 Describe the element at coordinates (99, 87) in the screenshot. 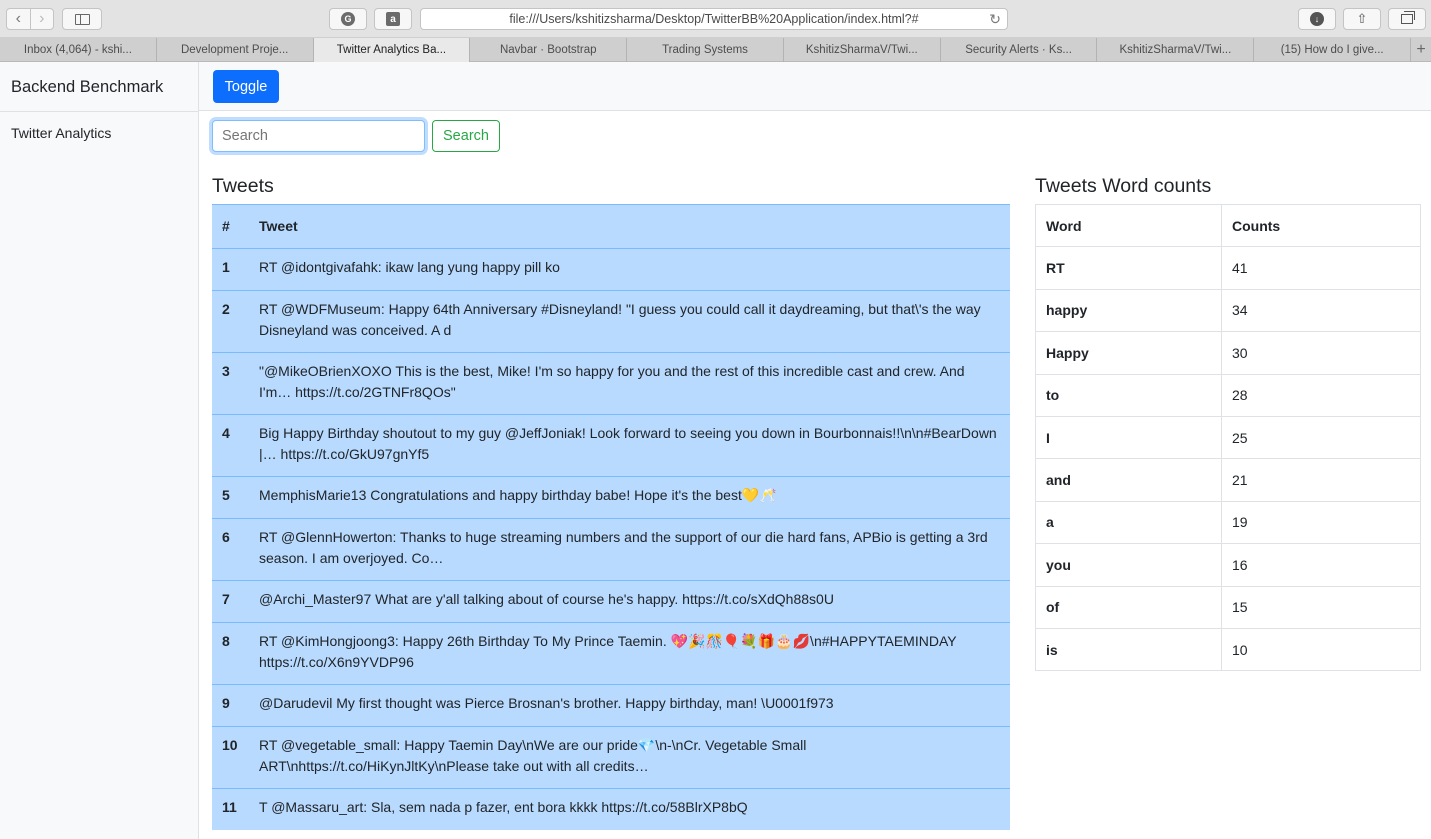

I see `sidebar-brand: Backend Benchmark` at that location.